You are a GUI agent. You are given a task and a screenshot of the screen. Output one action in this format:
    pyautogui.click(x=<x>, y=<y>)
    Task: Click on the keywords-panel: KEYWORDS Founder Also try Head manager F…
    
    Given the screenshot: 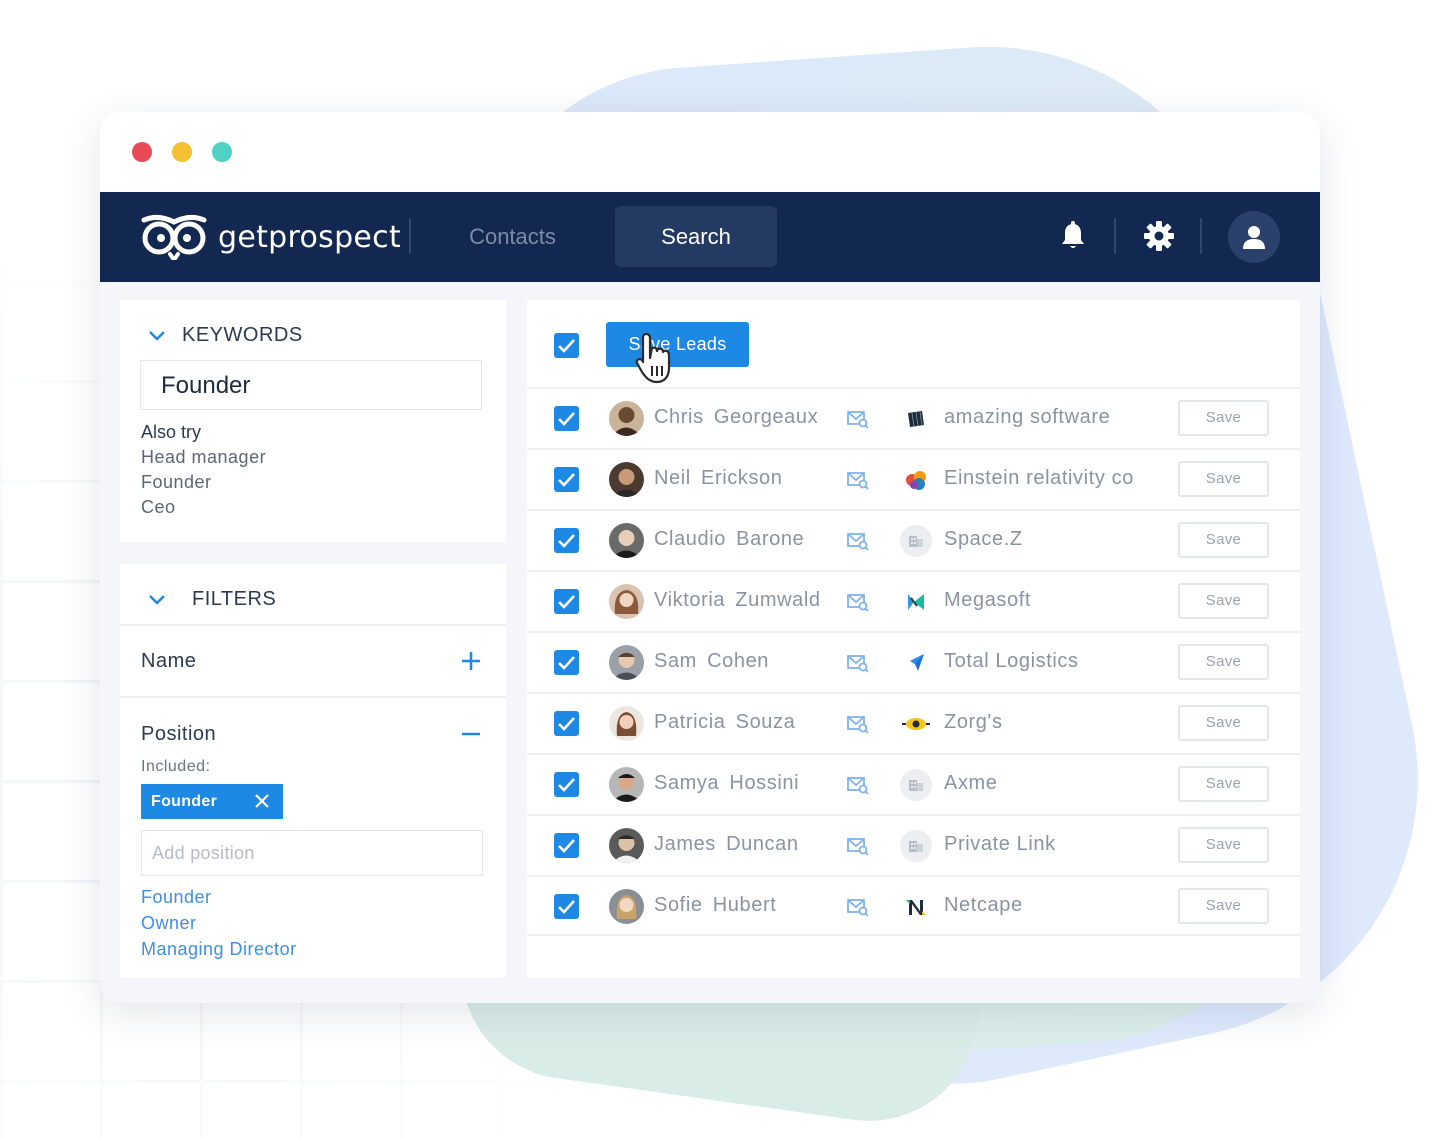 What is the action you would take?
    pyautogui.click(x=313, y=421)
    